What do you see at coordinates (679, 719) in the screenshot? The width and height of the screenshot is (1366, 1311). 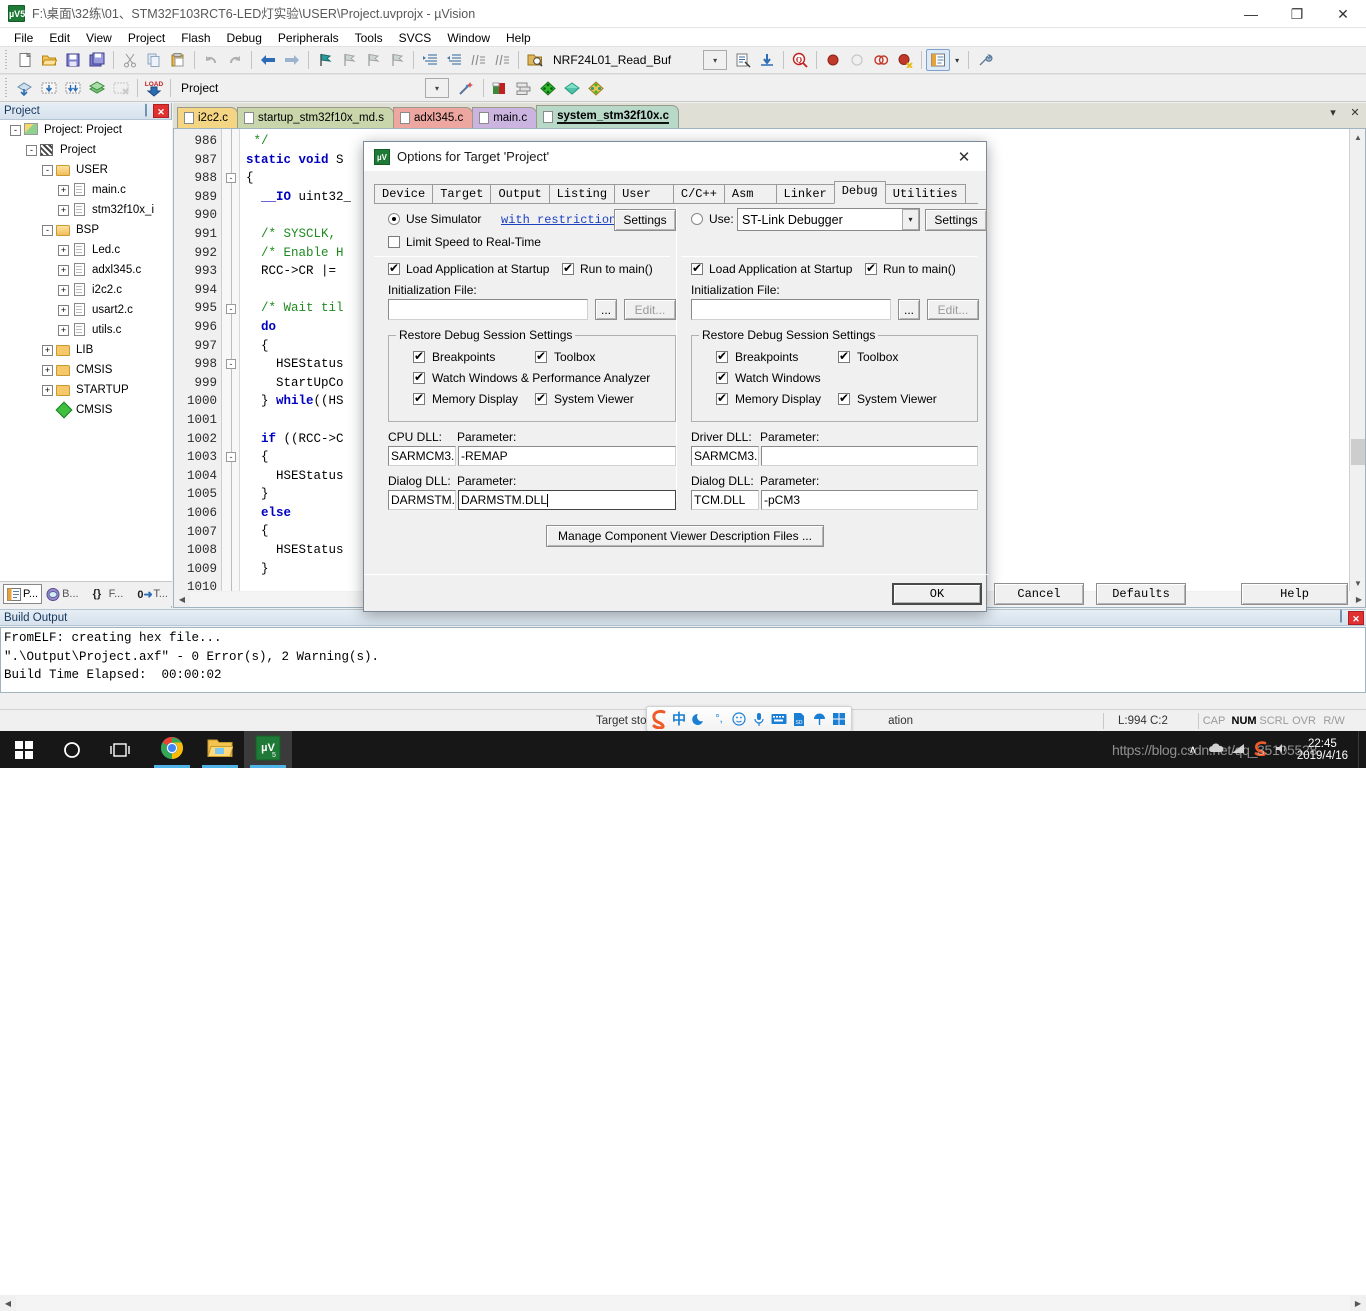 I see `chinese-mode-icon: 中` at bounding box center [679, 719].